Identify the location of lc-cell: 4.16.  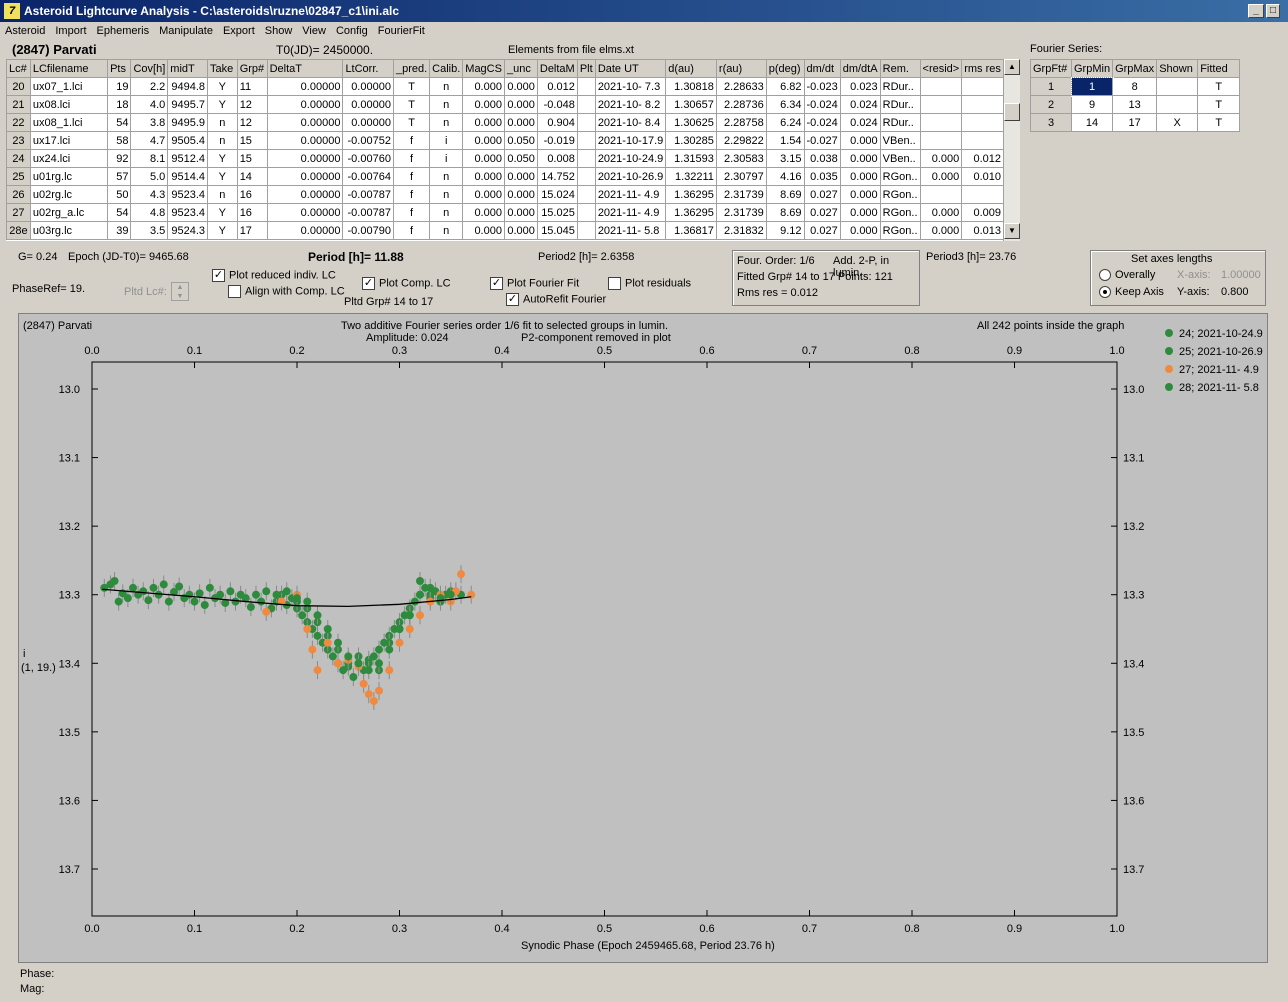
(785, 176).